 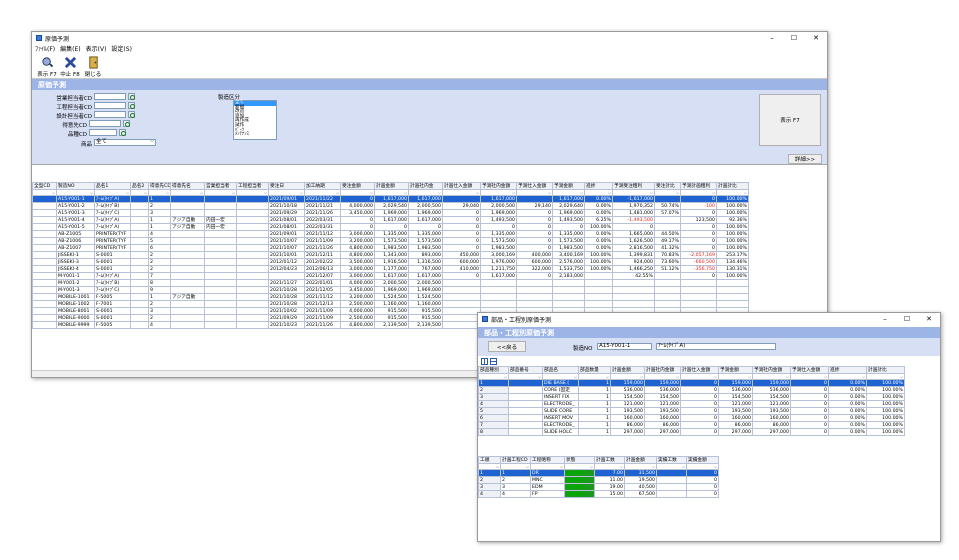 What do you see at coordinates (609, 460) in the screenshot?
I see `column-header: 計画工数` at bounding box center [609, 460].